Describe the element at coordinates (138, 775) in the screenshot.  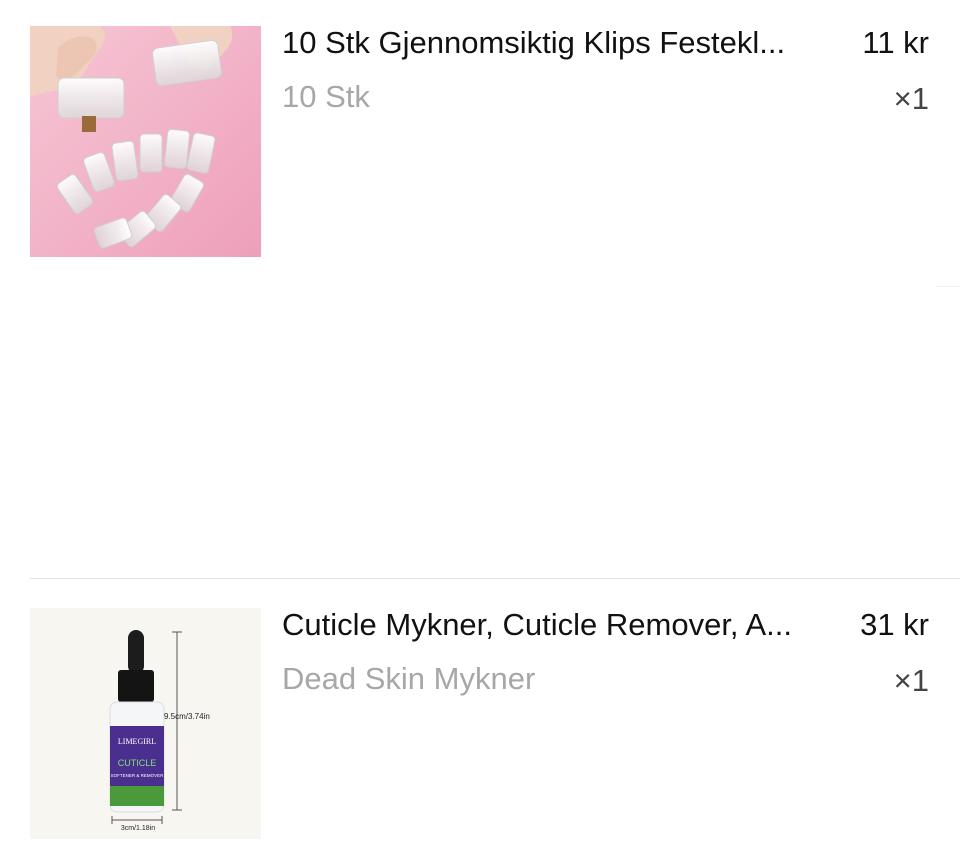
I see `product-subtitle-text: SOFTENER & REMOVER` at that location.